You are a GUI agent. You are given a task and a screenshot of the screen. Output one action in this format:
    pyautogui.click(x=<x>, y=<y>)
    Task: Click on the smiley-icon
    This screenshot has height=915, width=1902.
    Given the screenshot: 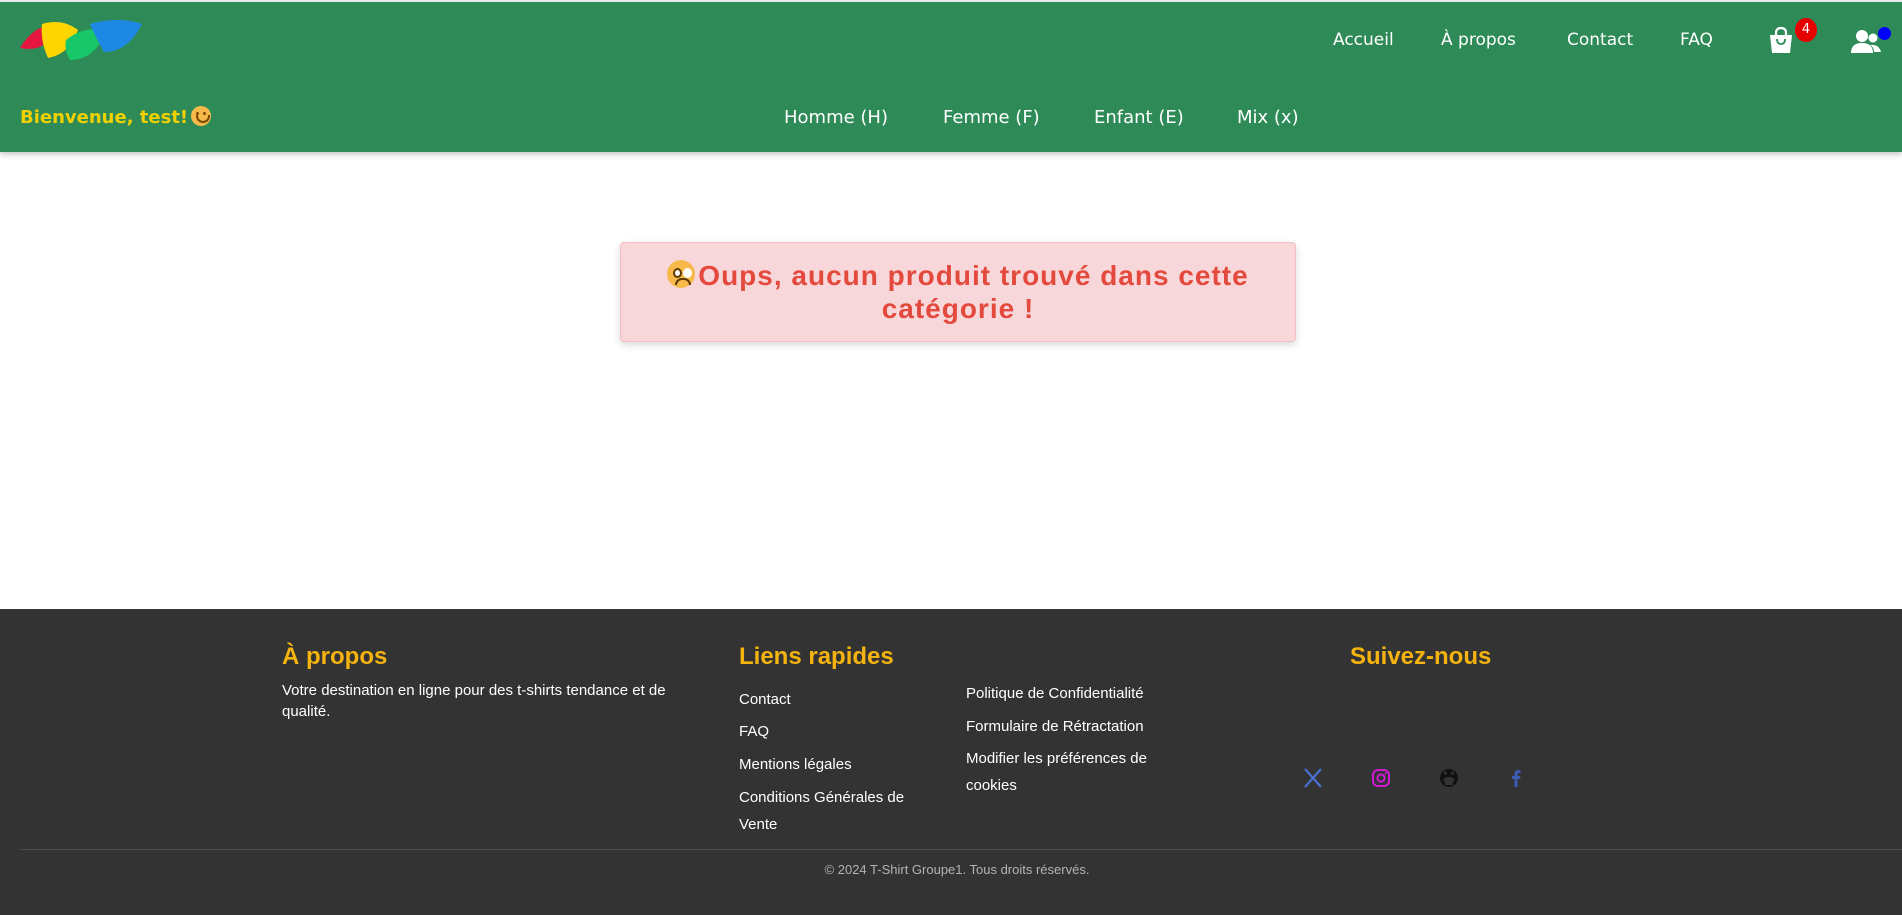 What is the action you would take?
    pyautogui.click(x=201, y=116)
    